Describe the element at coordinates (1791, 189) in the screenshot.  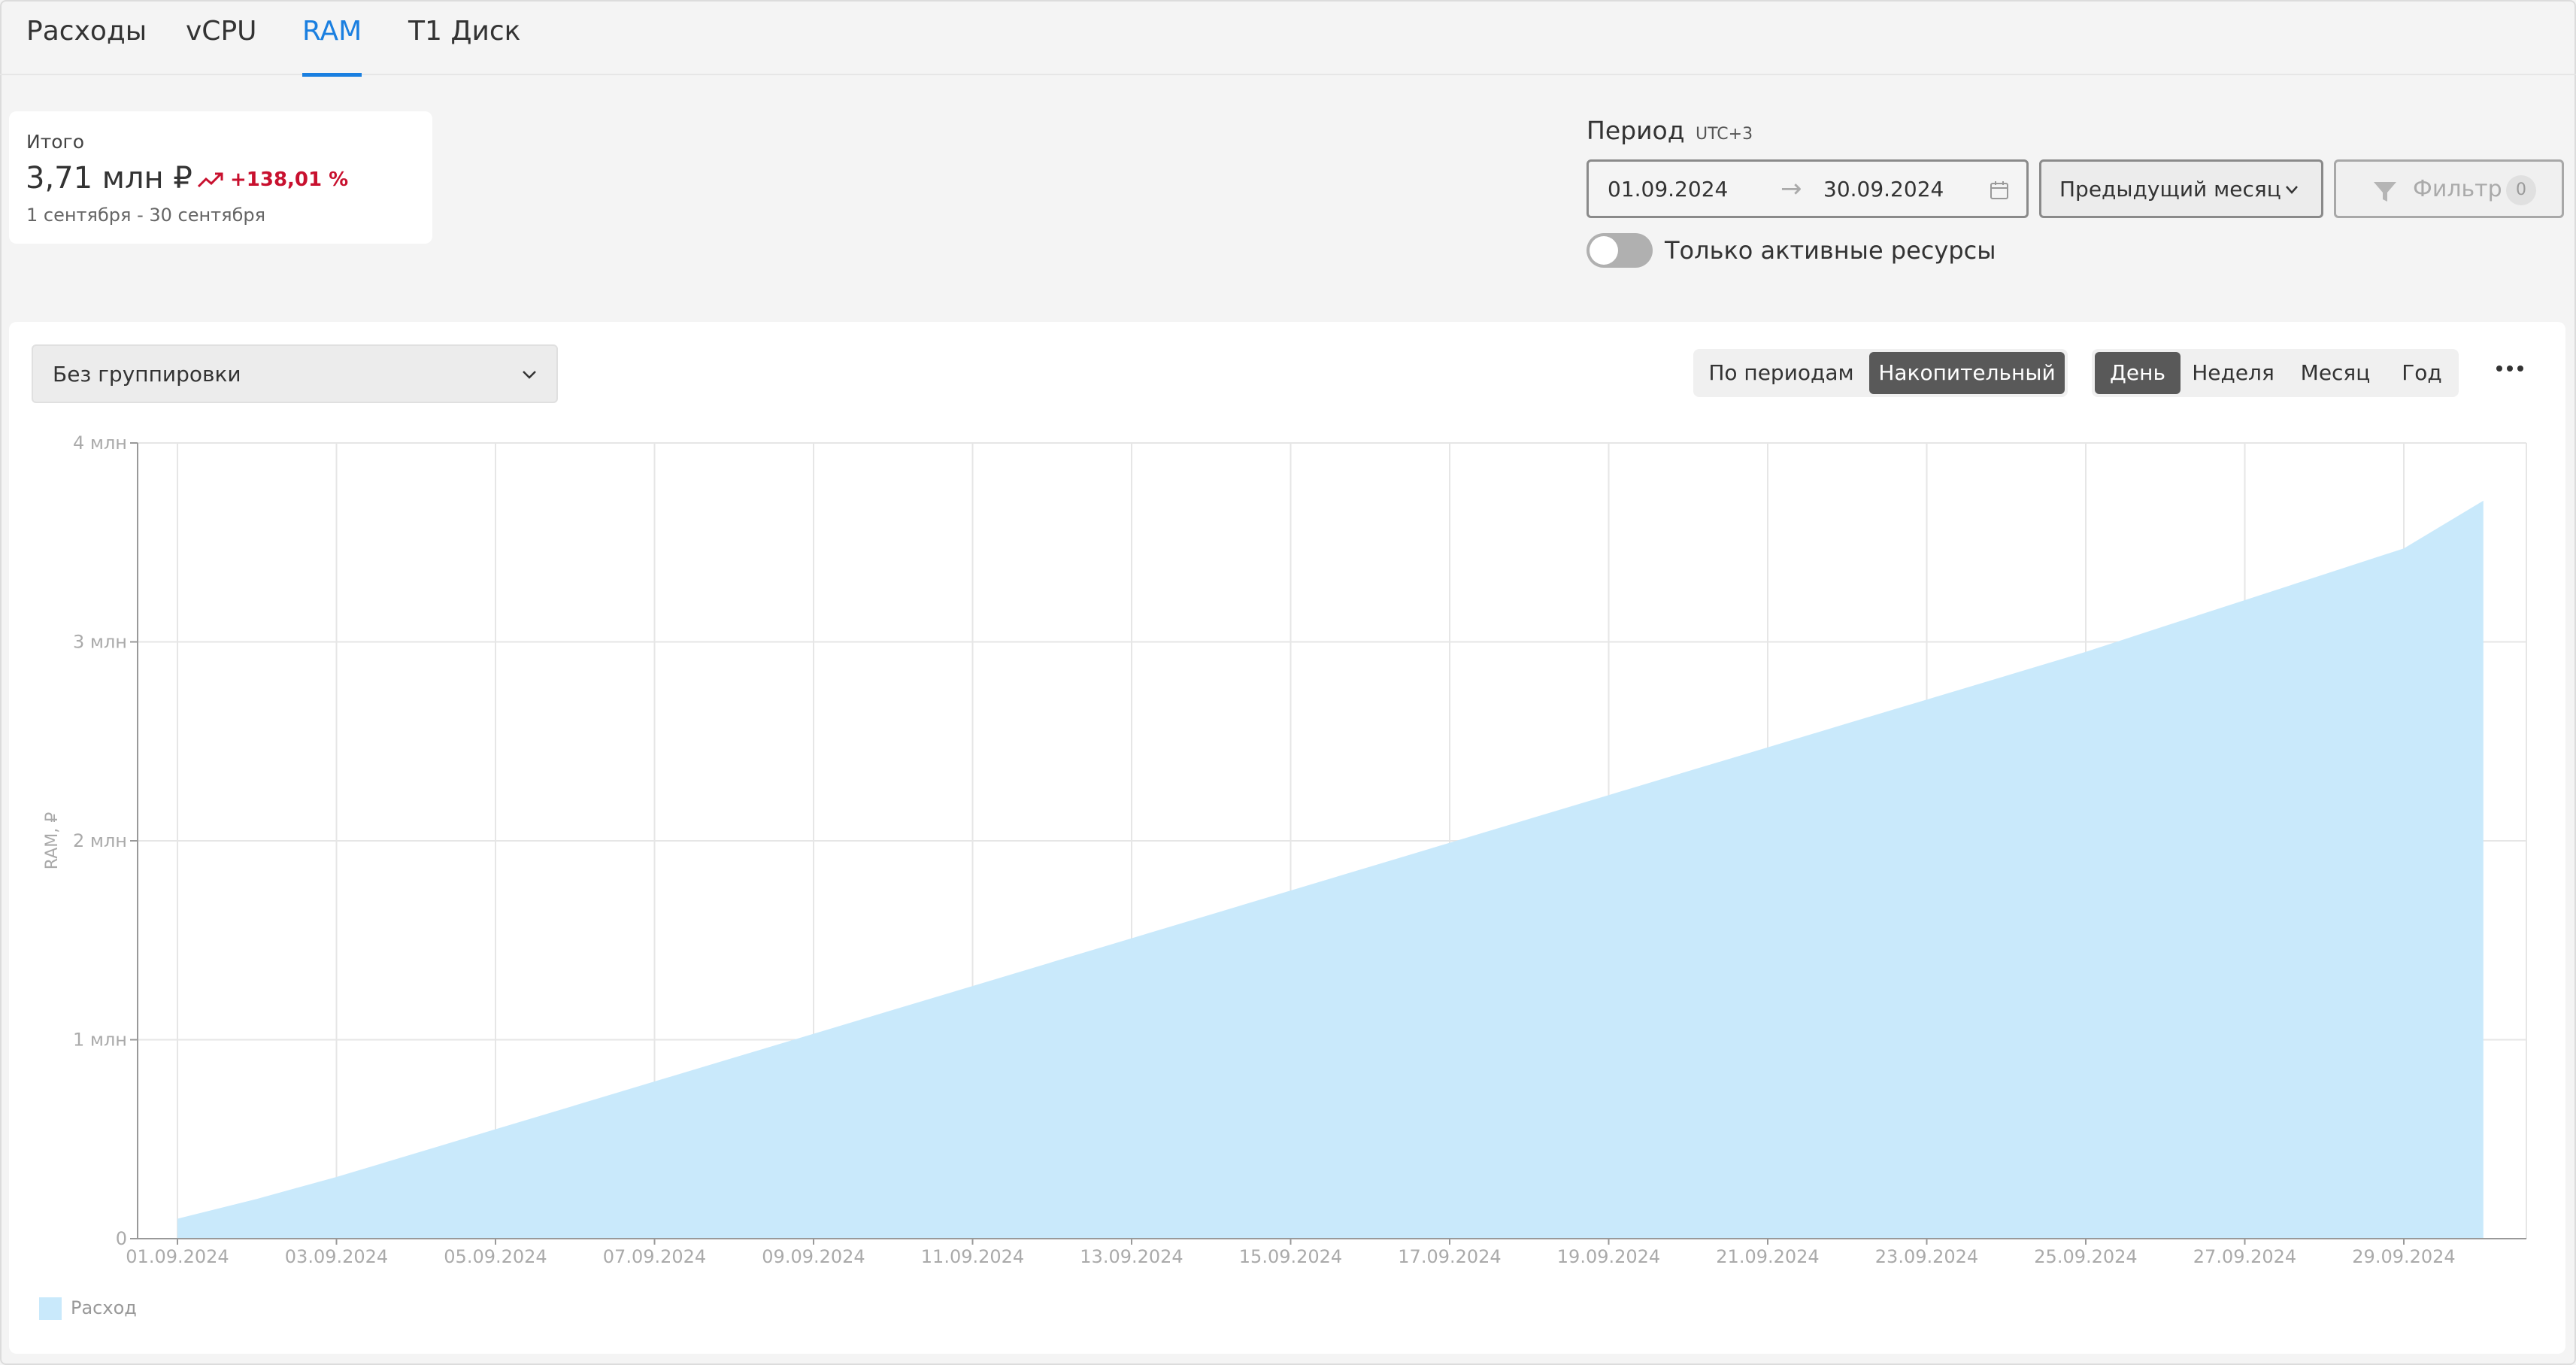
I see `arrow-right-icon: →` at that location.